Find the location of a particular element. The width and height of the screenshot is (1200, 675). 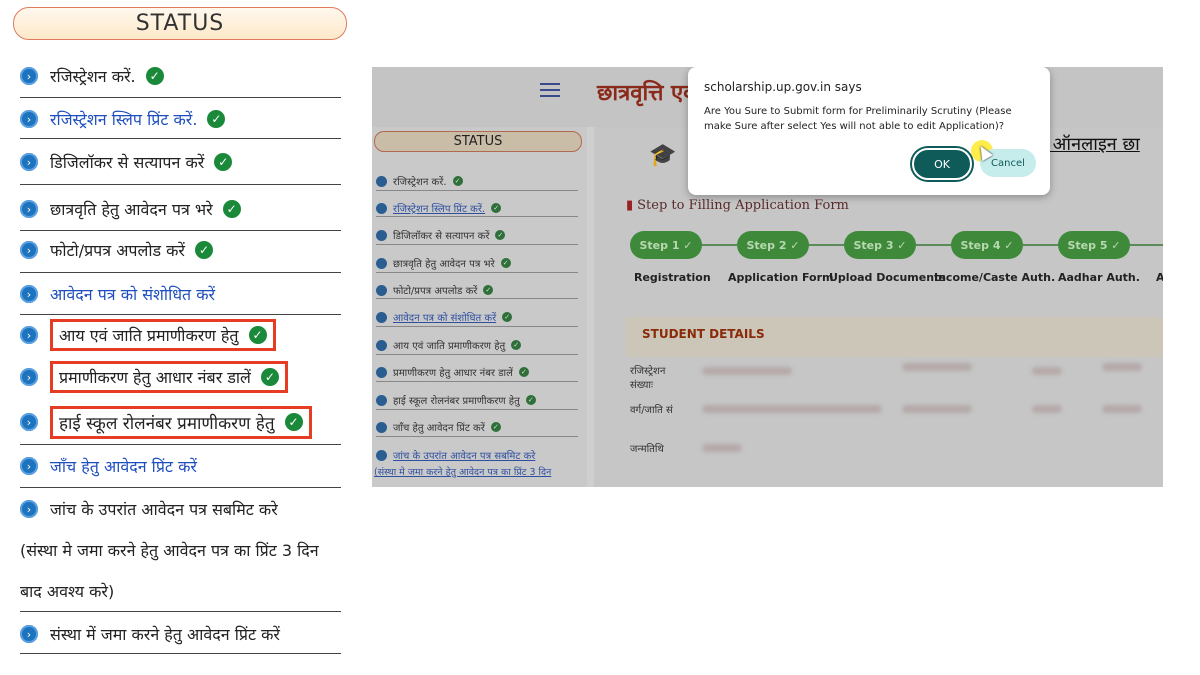

status-item-registration-slip: › रजिस्ट्रेशन स्लिप प्रिंट करें. ✓ is located at coordinates (180, 119).